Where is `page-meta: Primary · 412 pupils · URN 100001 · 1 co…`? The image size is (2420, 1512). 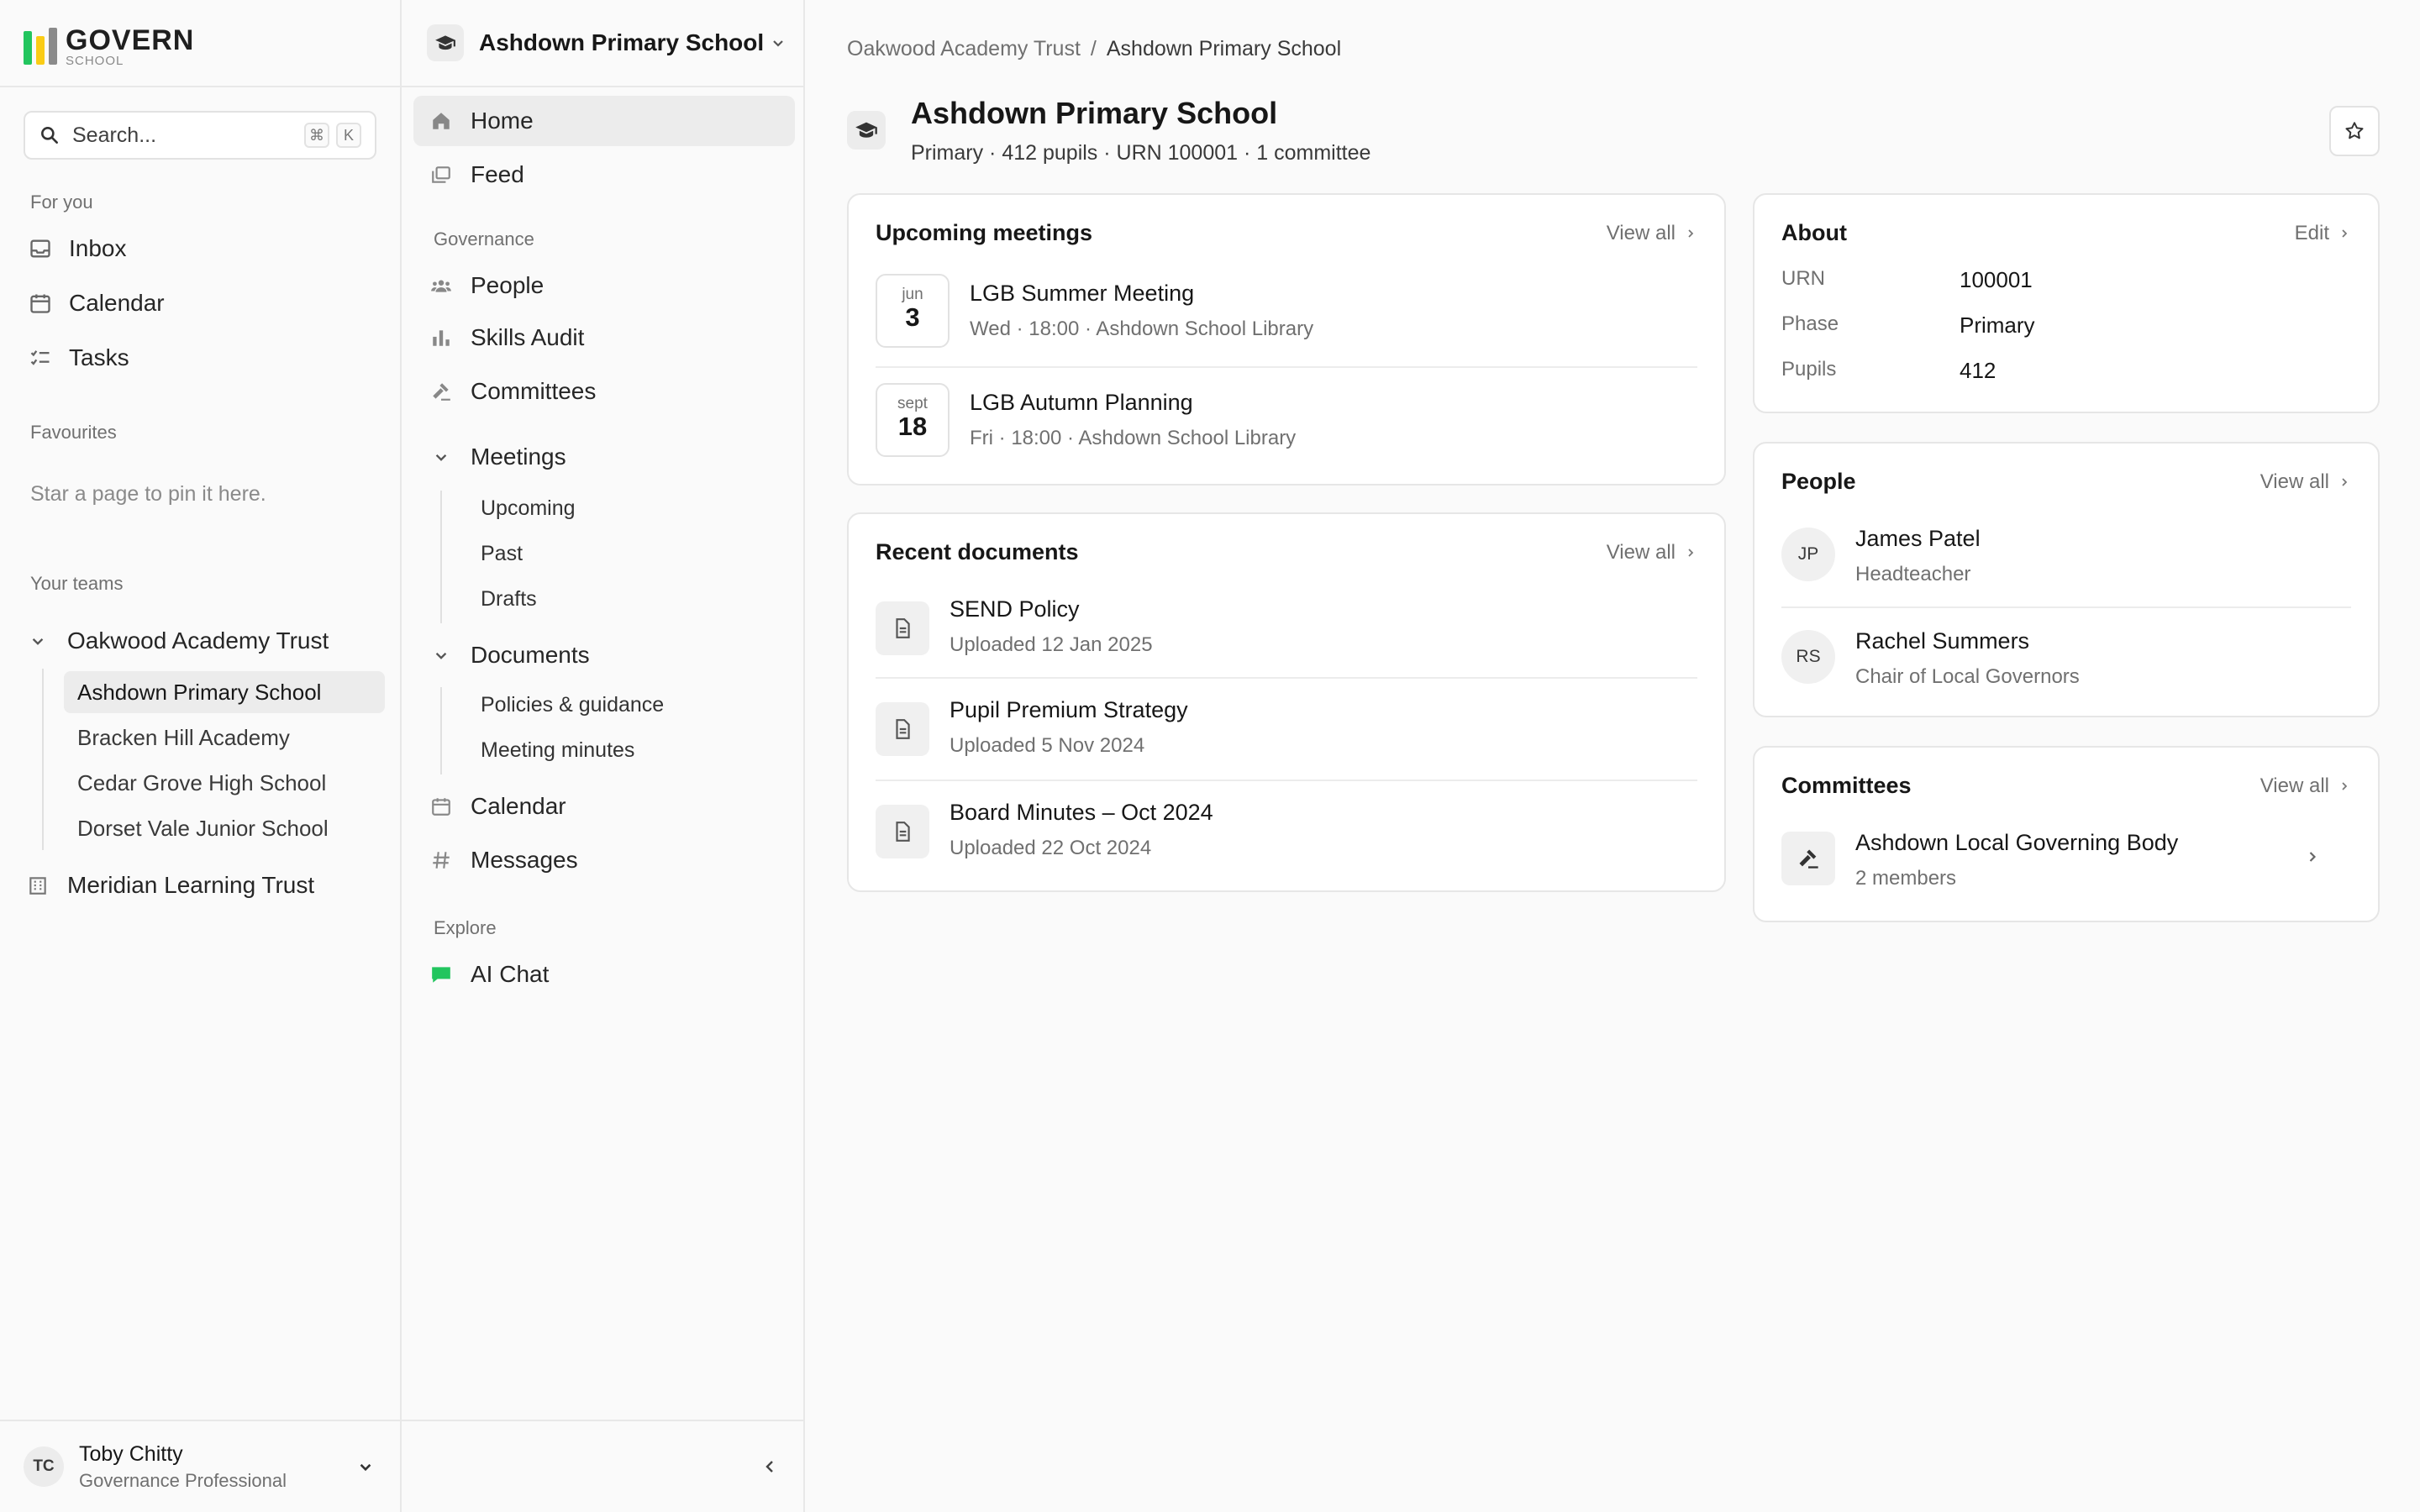 page-meta: Primary · 412 pupils · URN 100001 · 1 co… is located at coordinates (1141, 153).